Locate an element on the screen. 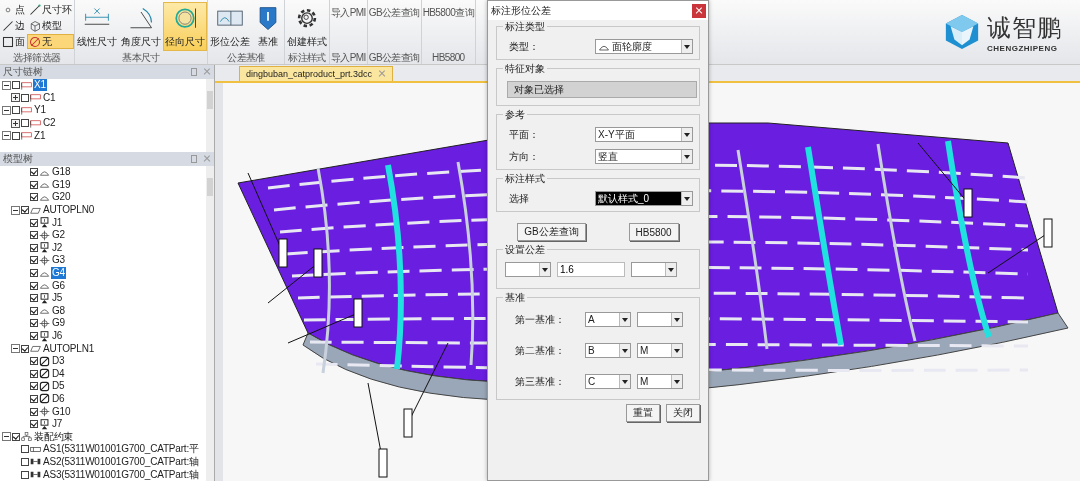 The width and height of the screenshot is (1080, 481). field-label: 方向： is located at coordinates (523, 156).